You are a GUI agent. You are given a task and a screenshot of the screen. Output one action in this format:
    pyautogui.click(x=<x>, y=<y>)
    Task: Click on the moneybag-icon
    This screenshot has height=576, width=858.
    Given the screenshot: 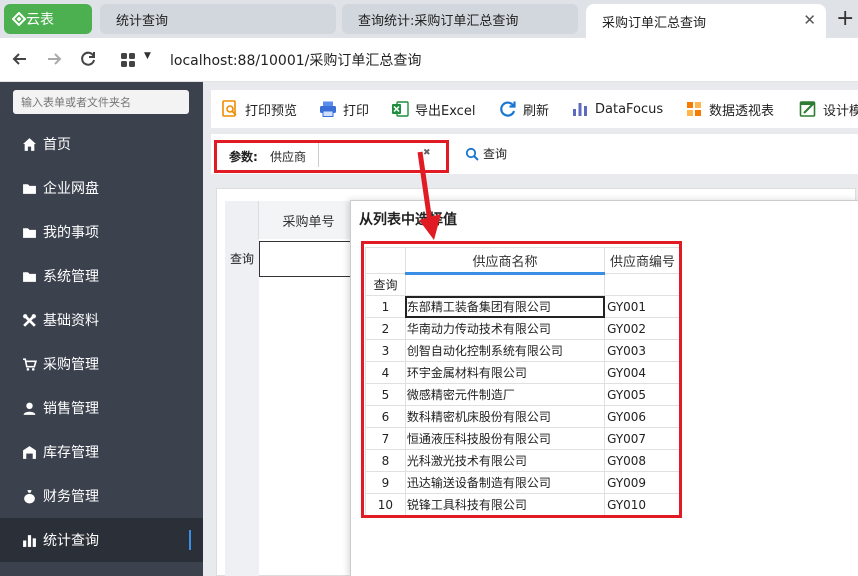 What is the action you would take?
    pyautogui.click(x=29, y=496)
    